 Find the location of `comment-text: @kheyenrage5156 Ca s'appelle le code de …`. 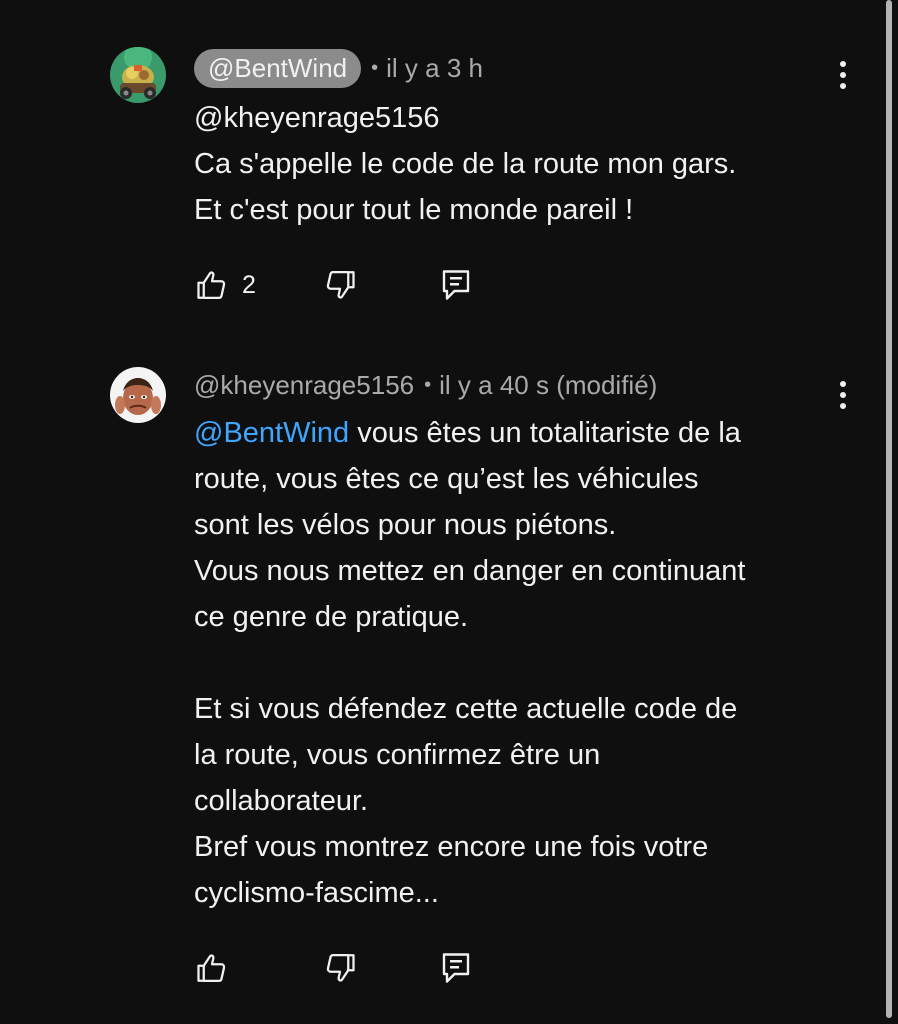

comment-text: @kheyenrage5156 Ca s'appelle le code de … is located at coordinates (524, 164).